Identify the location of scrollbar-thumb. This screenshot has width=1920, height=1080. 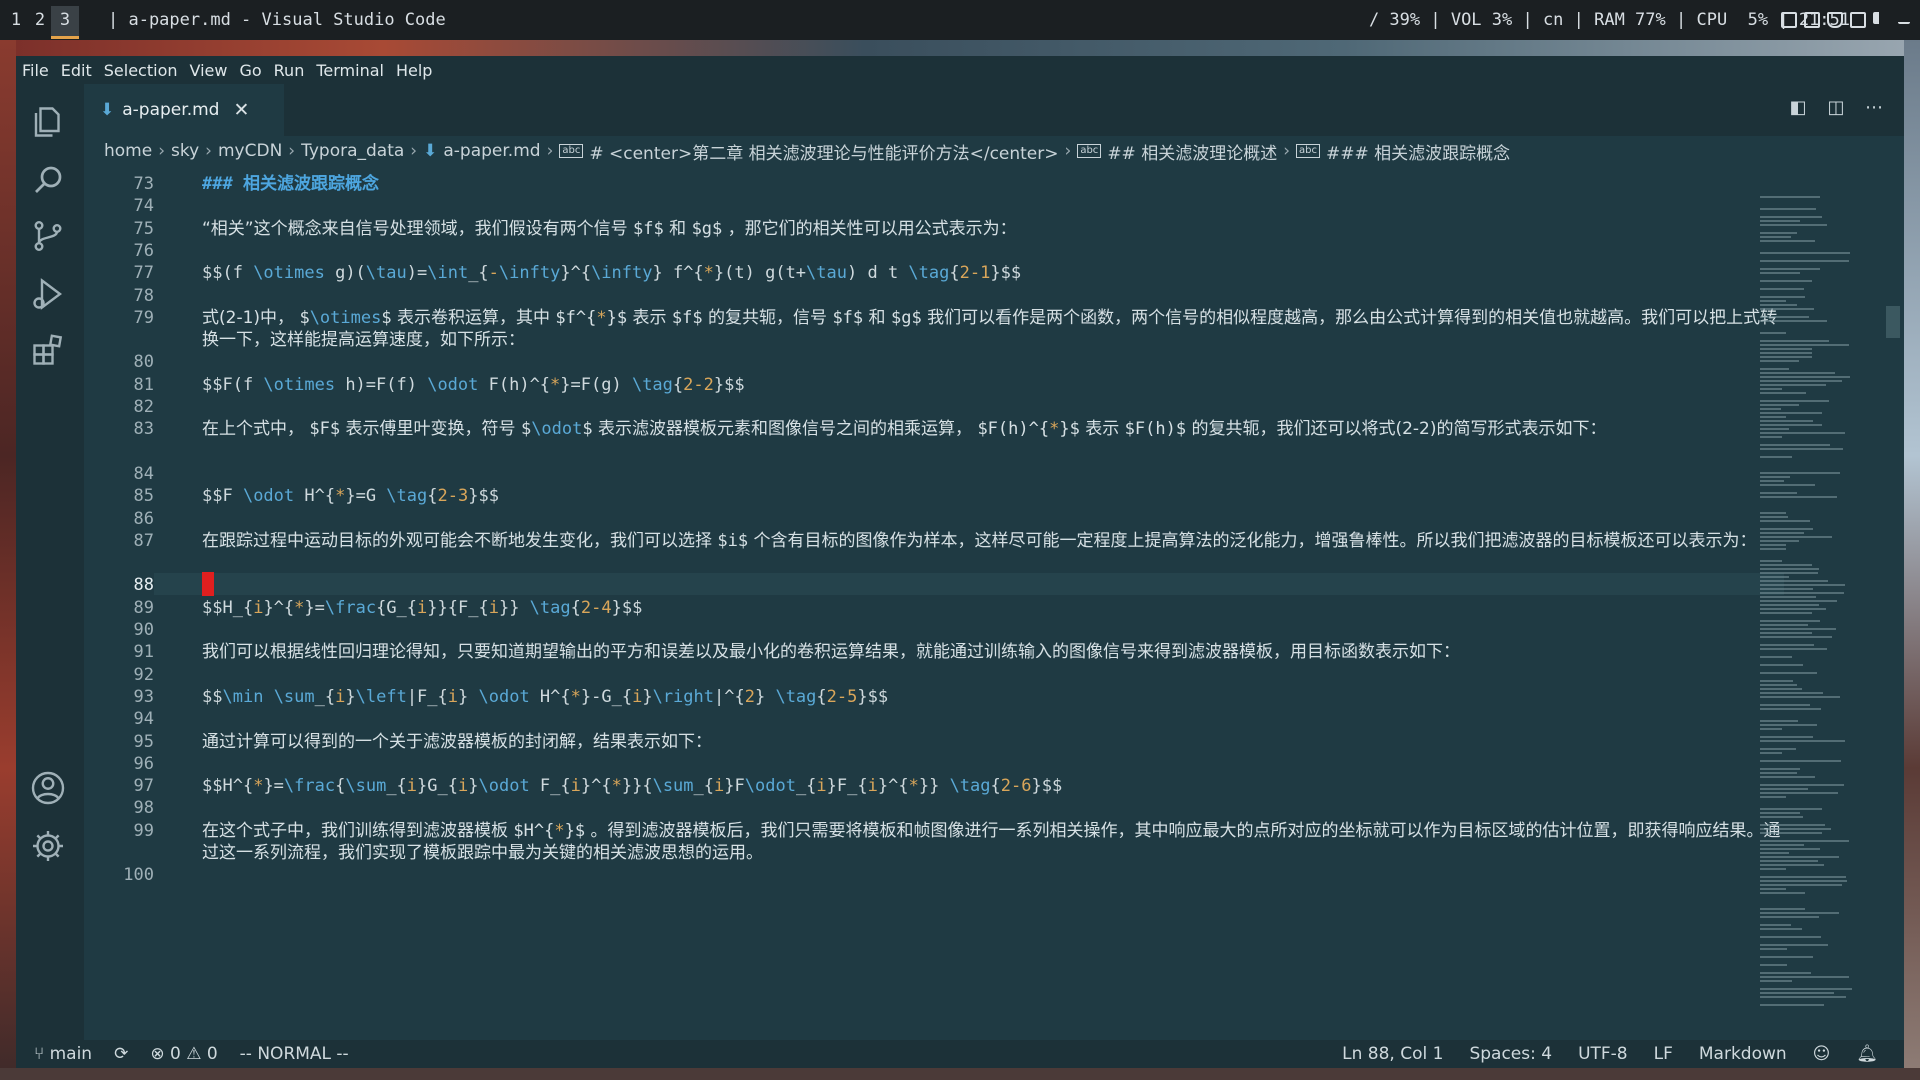
(1893, 322).